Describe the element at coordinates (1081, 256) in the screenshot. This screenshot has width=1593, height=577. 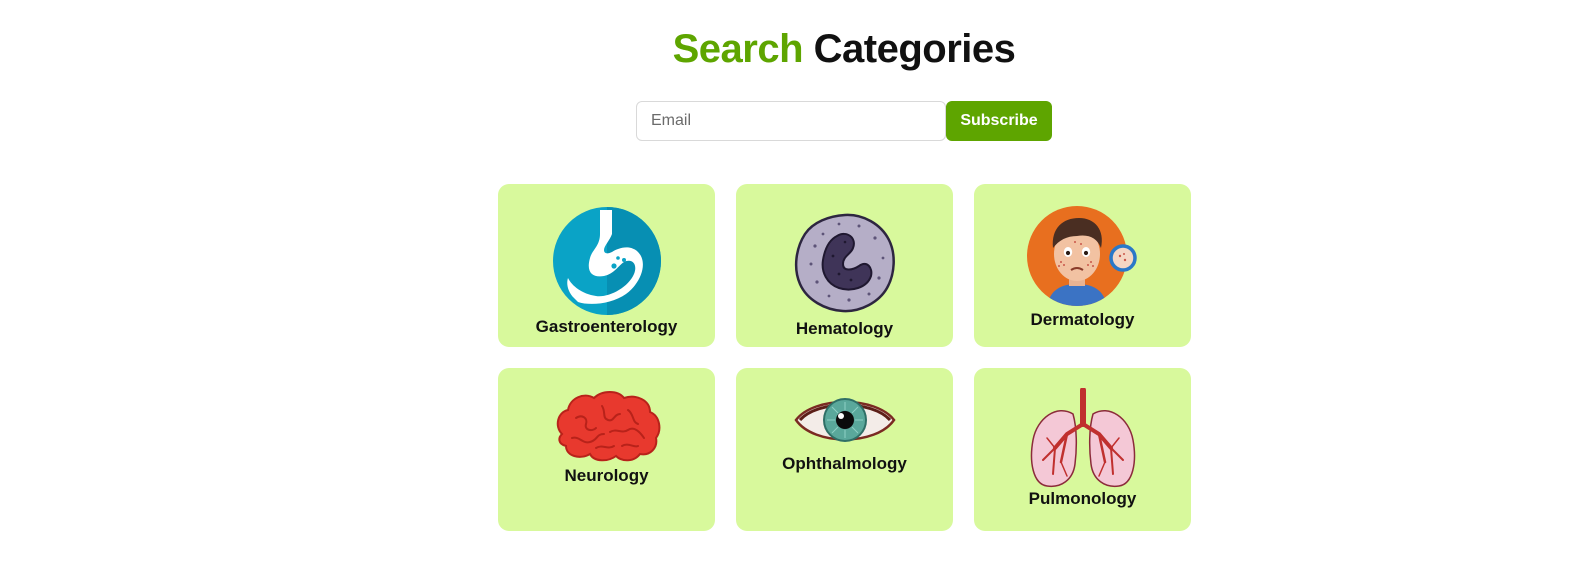
I see `skin-patient-icon` at that location.